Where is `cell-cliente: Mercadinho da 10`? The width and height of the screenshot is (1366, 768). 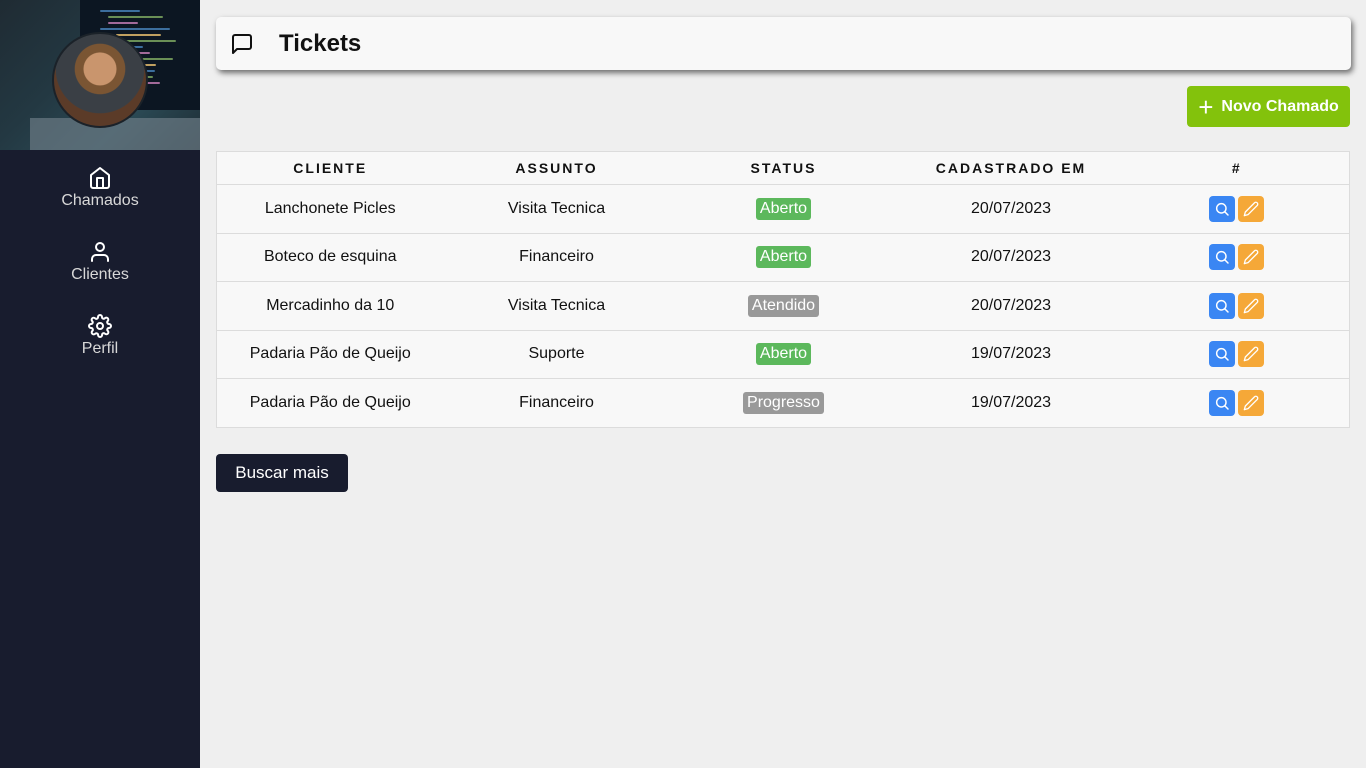
cell-cliente: Mercadinho da 10 is located at coordinates (330, 306).